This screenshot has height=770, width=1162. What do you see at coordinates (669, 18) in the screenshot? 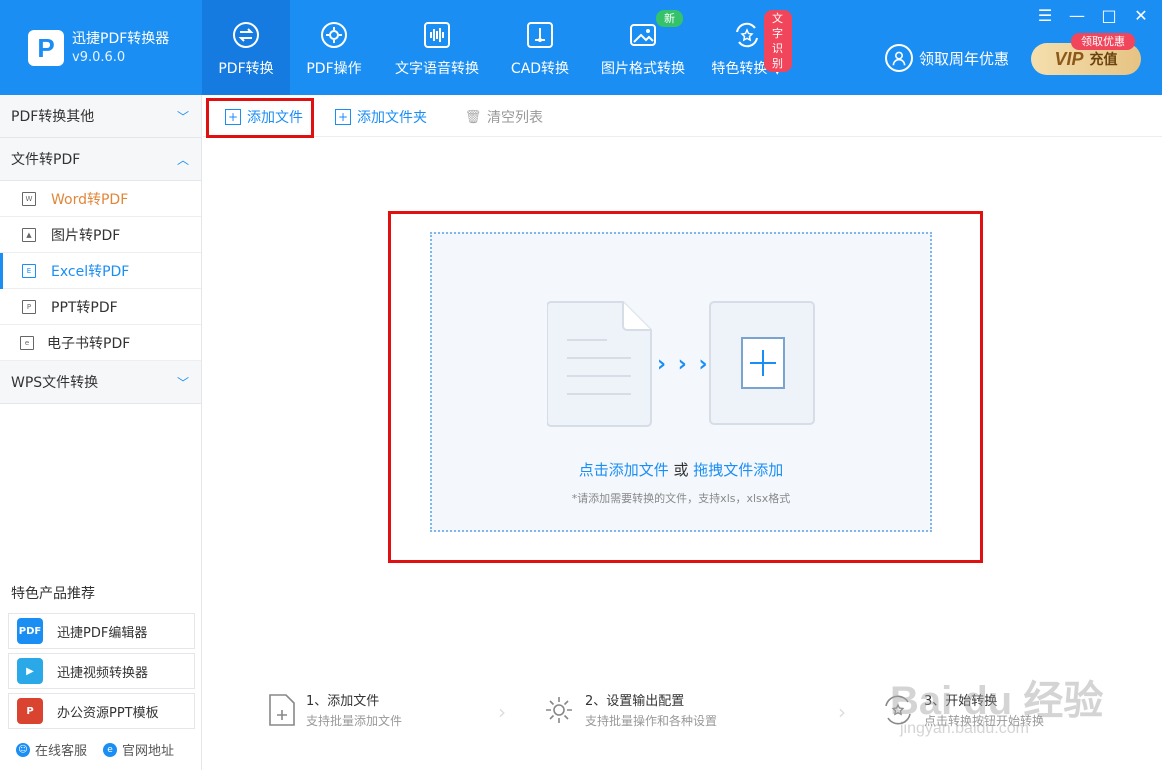
I see `new-badge: 新` at bounding box center [669, 18].